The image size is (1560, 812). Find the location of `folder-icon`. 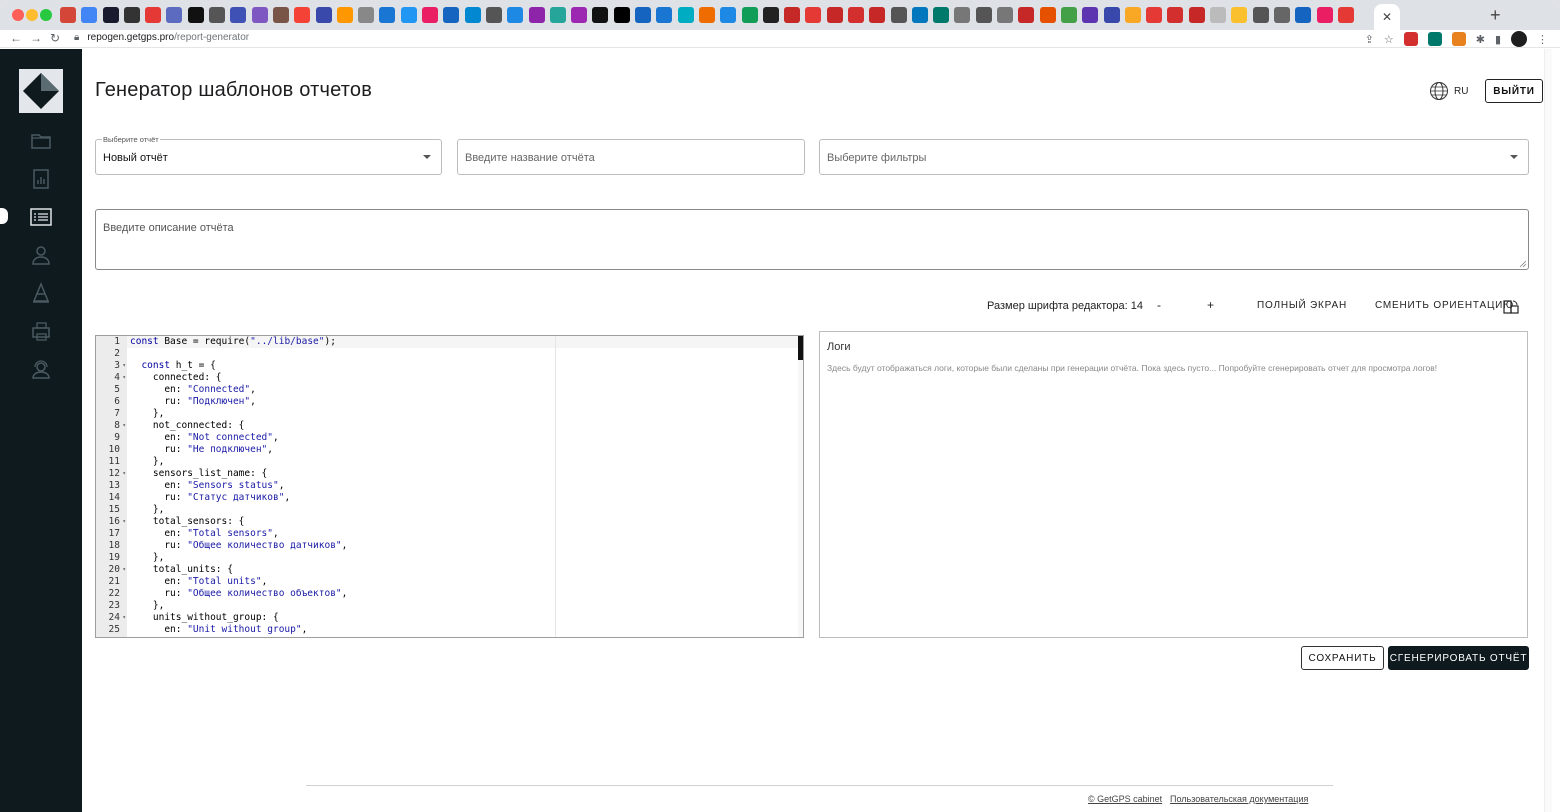

folder-icon is located at coordinates (41, 141).